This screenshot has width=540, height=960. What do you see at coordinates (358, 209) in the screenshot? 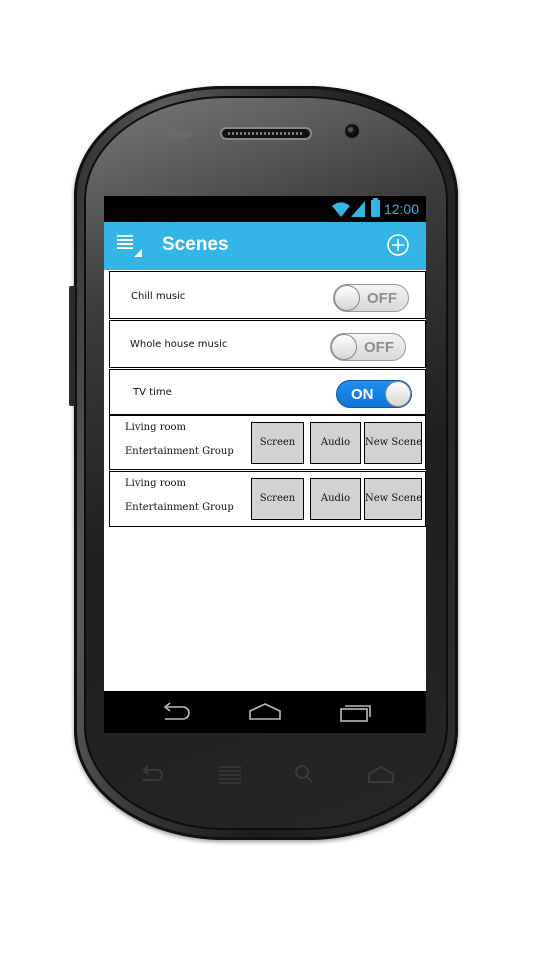
I see `signal-icon` at bounding box center [358, 209].